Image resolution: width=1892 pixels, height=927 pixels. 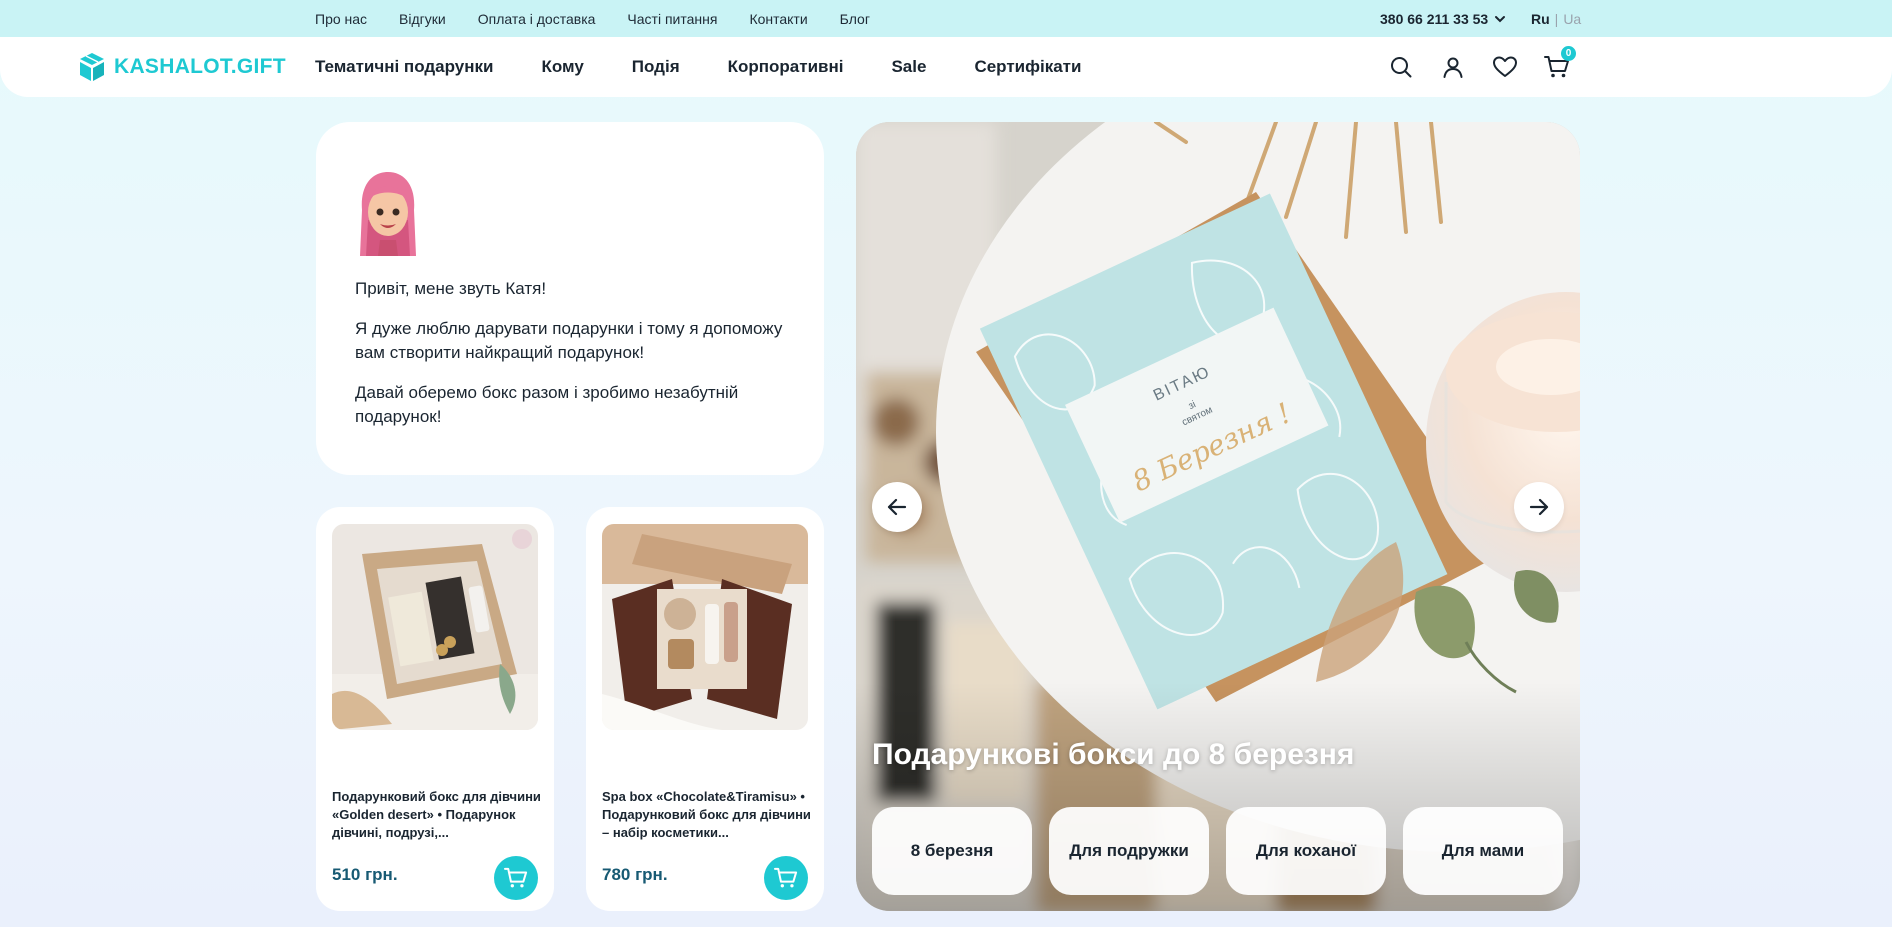 I want to click on chip-for-beloved: Для коханої, so click(x=1306, y=851).